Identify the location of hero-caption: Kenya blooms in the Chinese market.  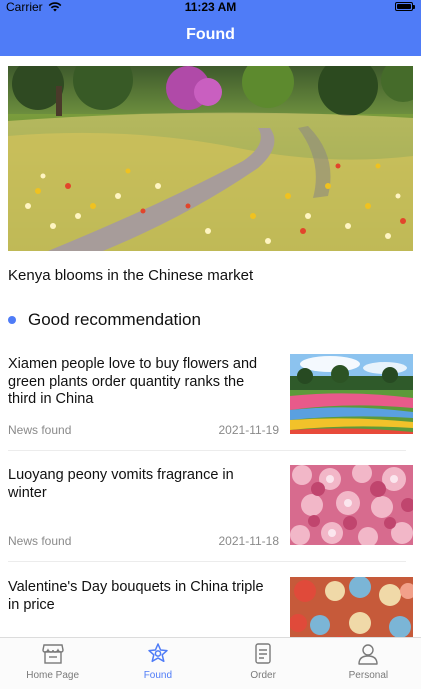
(130, 275).